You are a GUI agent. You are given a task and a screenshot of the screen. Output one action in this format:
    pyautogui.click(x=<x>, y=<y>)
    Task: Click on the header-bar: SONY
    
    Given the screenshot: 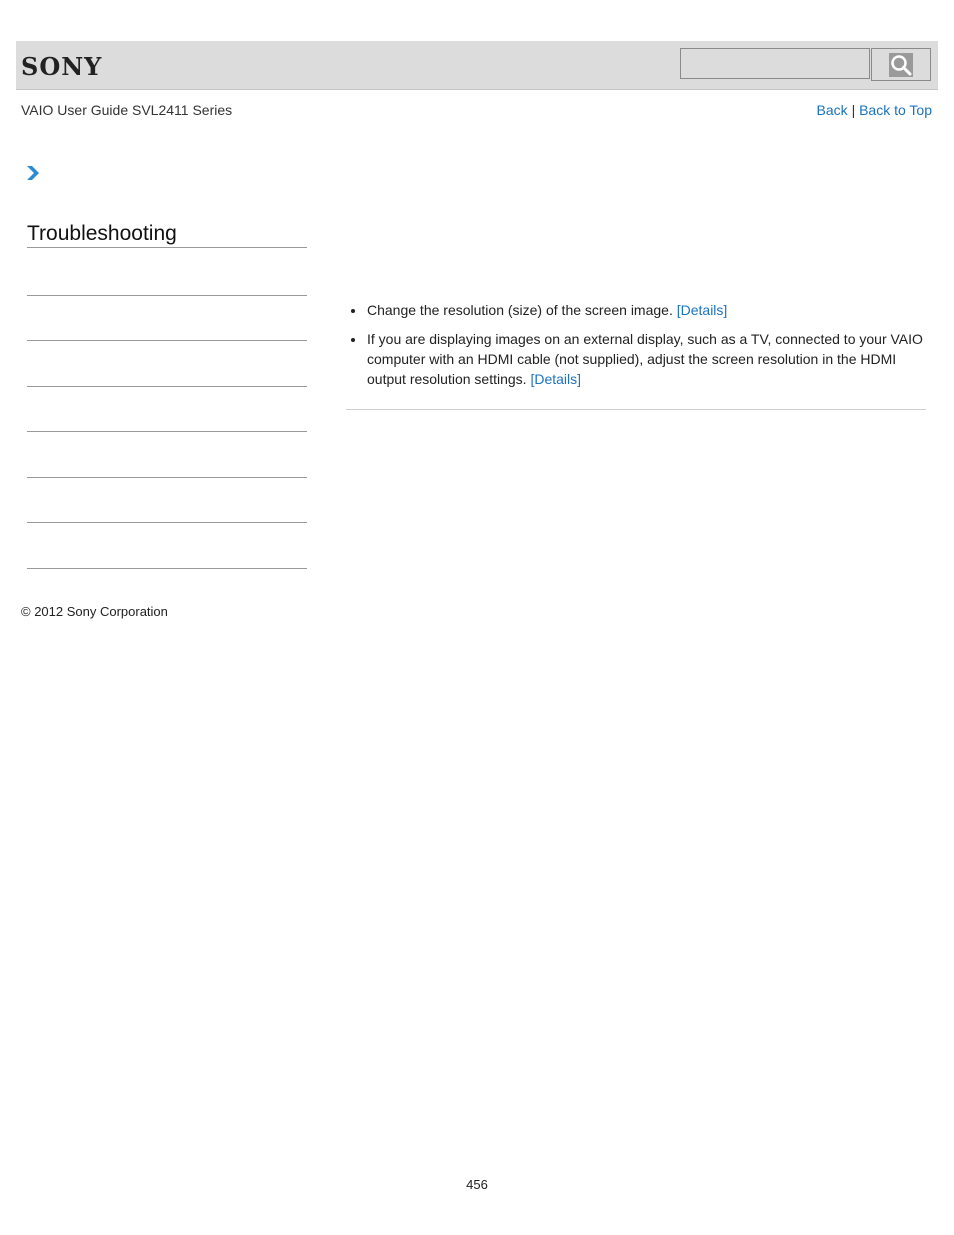 What is the action you would take?
    pyautogui.click(x=477, y=65)
    